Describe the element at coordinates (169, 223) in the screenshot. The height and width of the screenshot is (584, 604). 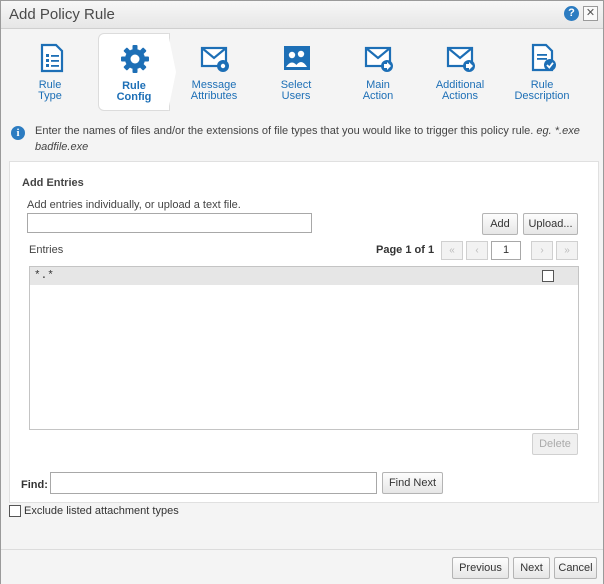
I see `entry-input` at that location.